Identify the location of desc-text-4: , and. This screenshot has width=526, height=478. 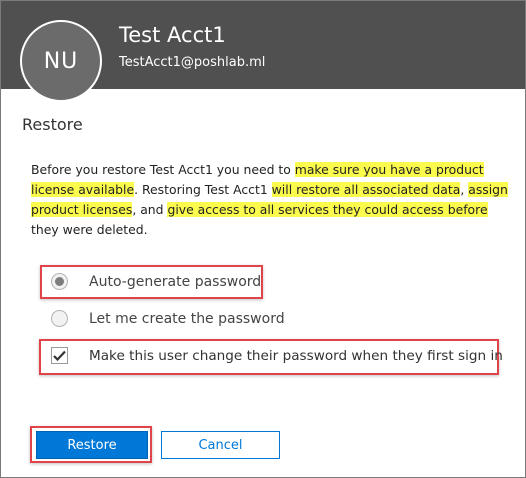
(150, 209).